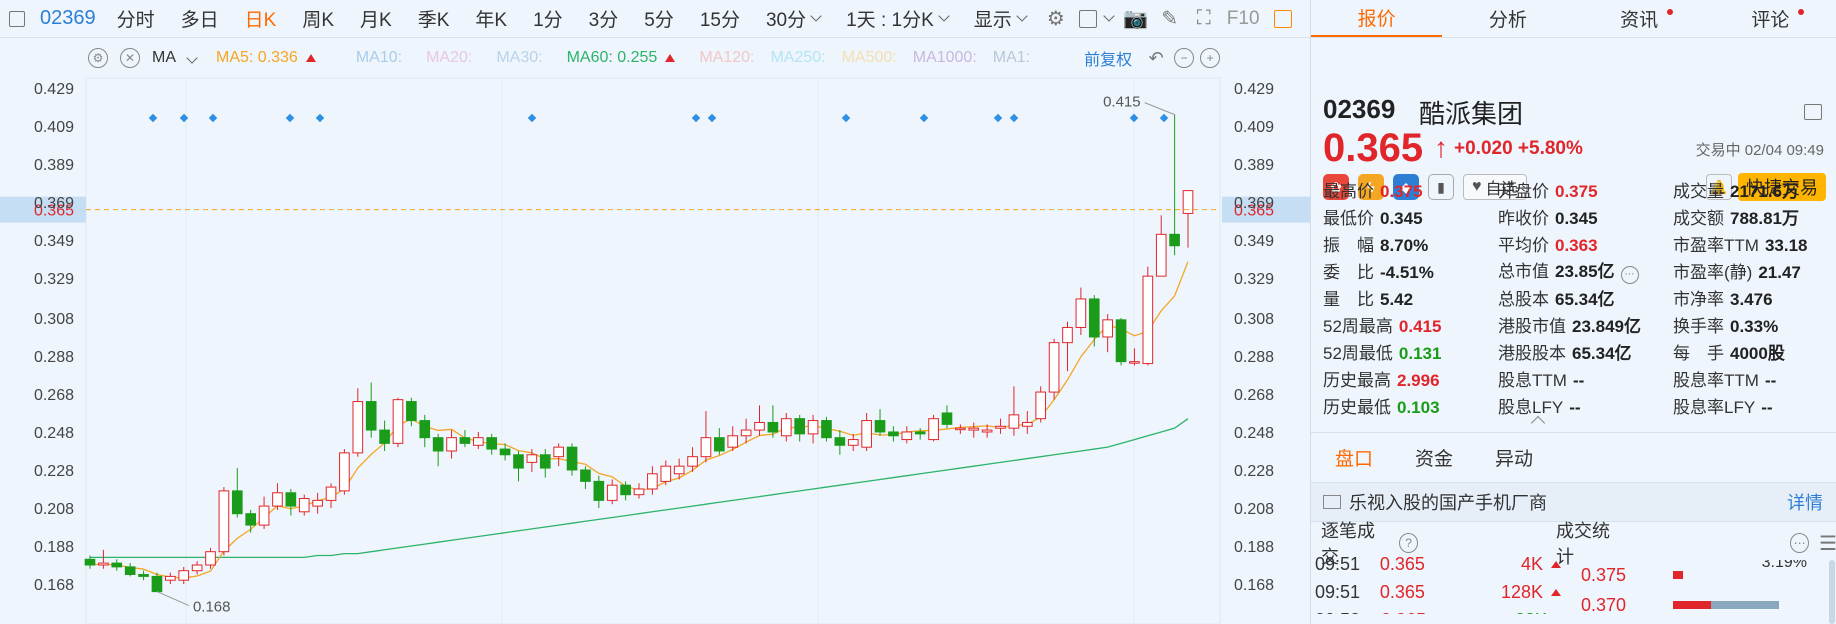 This screenshot has height=624, width=1836. What do you see at coordinates (54, 357) in the screenshot?
I see `y-tick-left: 0.288` at bounding box center [54, 357].